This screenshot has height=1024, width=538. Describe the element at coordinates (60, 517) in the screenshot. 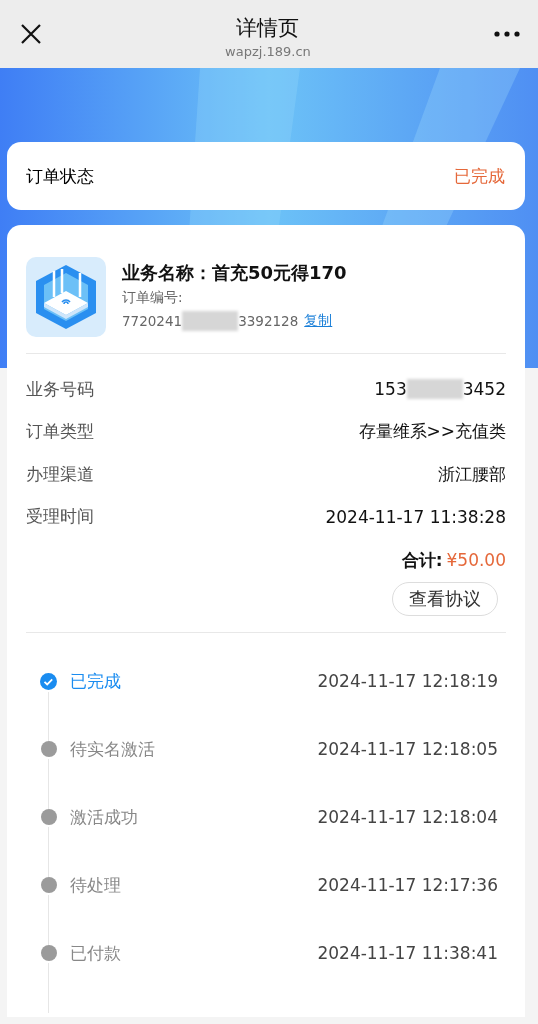

I see `field-label: 受理时间` at that location.